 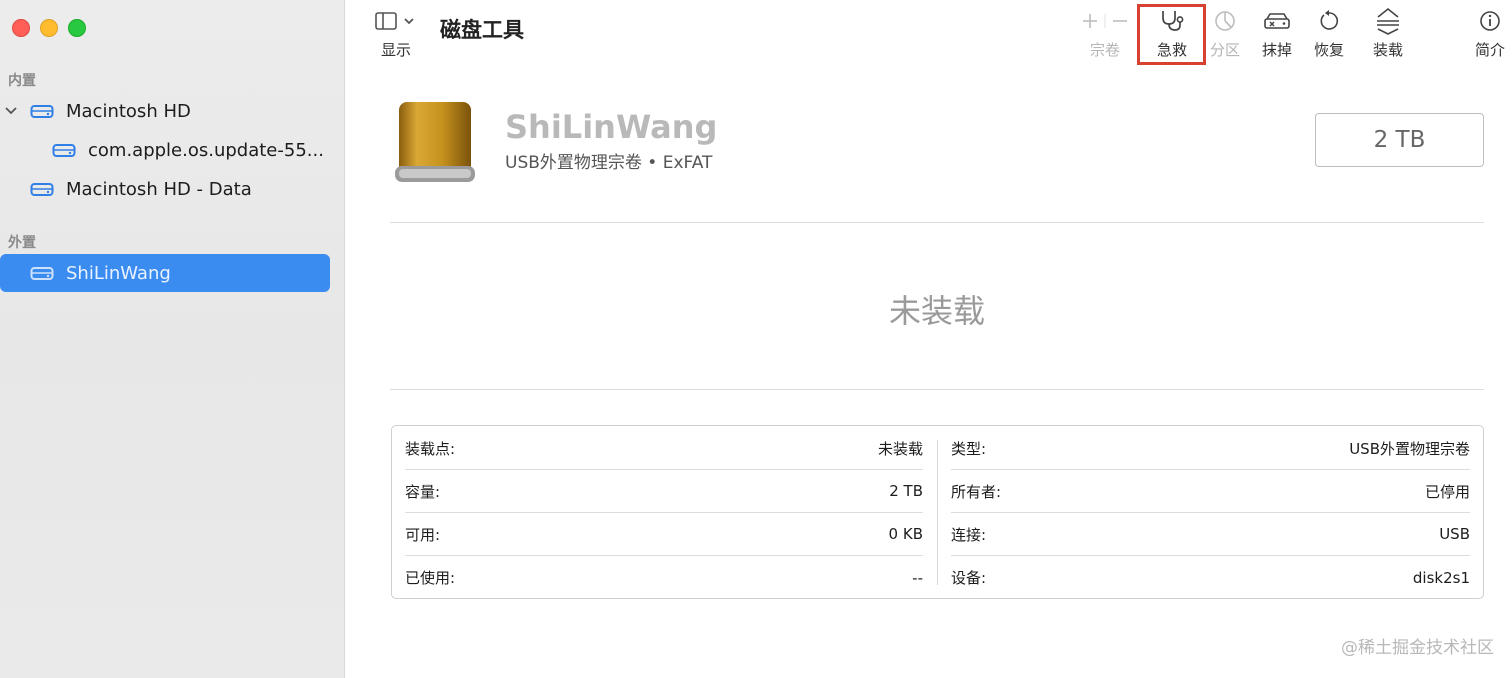 What do you see at coordinates (1210, 491) in the screenshot?
I see `info-row: 所有者: 已停用` at bounding box center [1210, 491].